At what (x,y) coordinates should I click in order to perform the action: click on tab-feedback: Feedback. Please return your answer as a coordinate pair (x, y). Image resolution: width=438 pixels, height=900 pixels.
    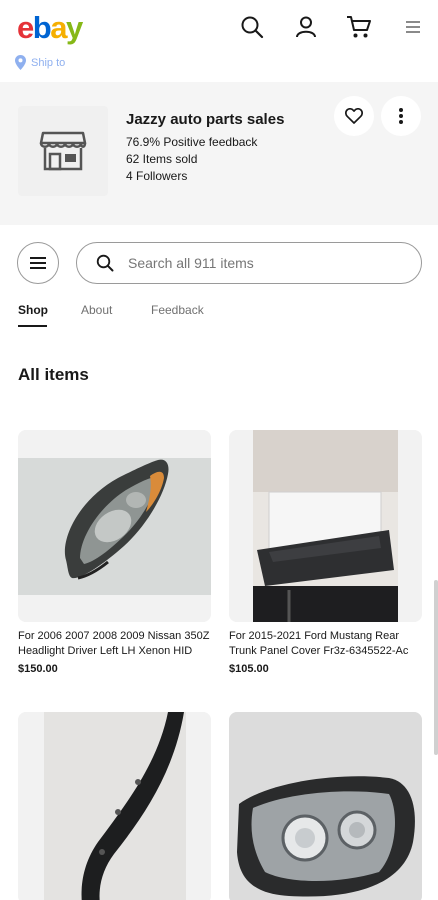
    Looking at the image, I should click on (177, 310).